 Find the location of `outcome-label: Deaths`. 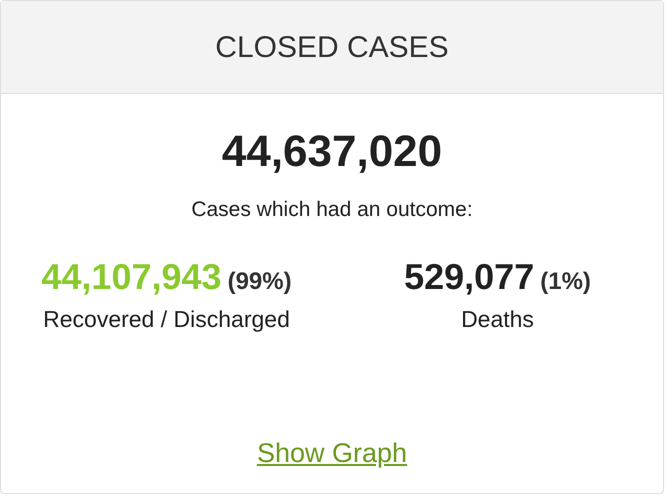

outcome-label: Deaths is located at coordinates (497, 319).